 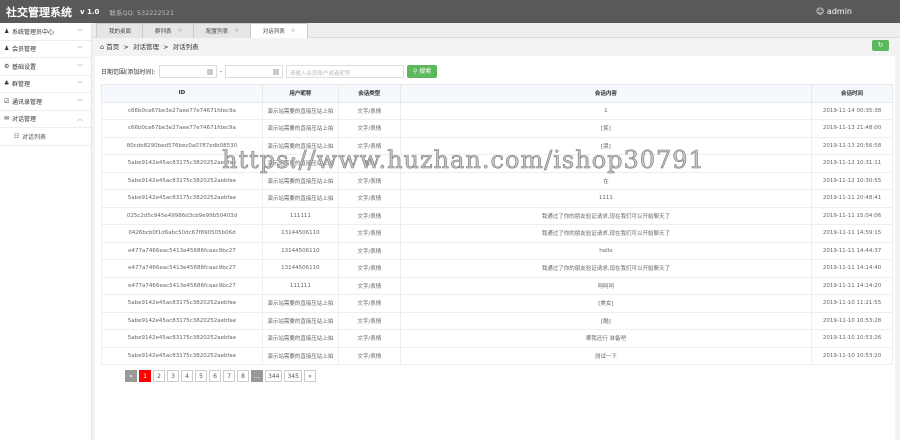 I want to click on sidebar-item-label: 对话管理, so click(x=24, y=120).